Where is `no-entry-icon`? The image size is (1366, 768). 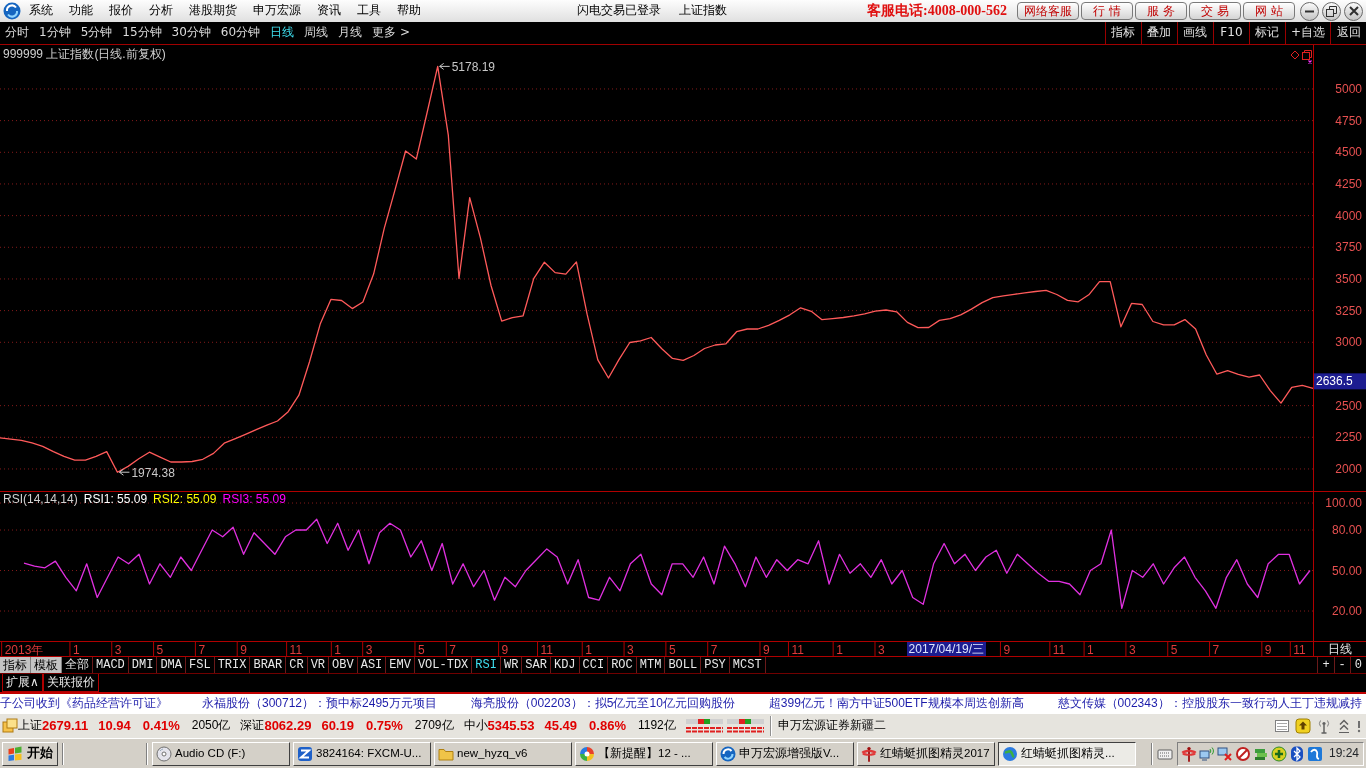
no-entry-icon is located at coordinates (1242, 753).